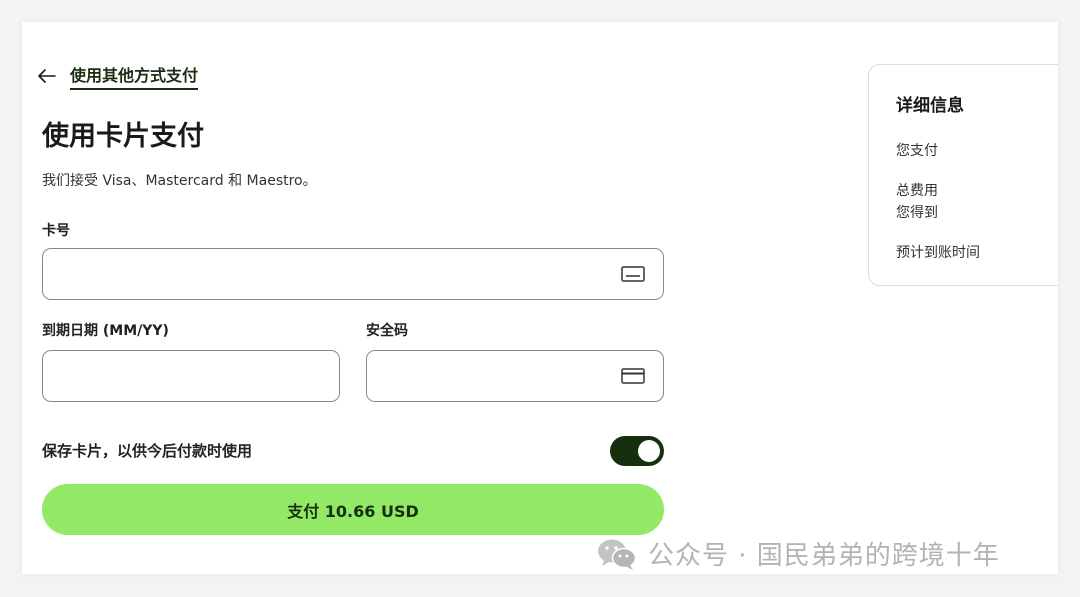 The height and width of the screenshot is (597, 1080). What do you see at coordinates (617, 554) in the screenshot?
I see `wechat-icon` at bounding box center [617, 554].